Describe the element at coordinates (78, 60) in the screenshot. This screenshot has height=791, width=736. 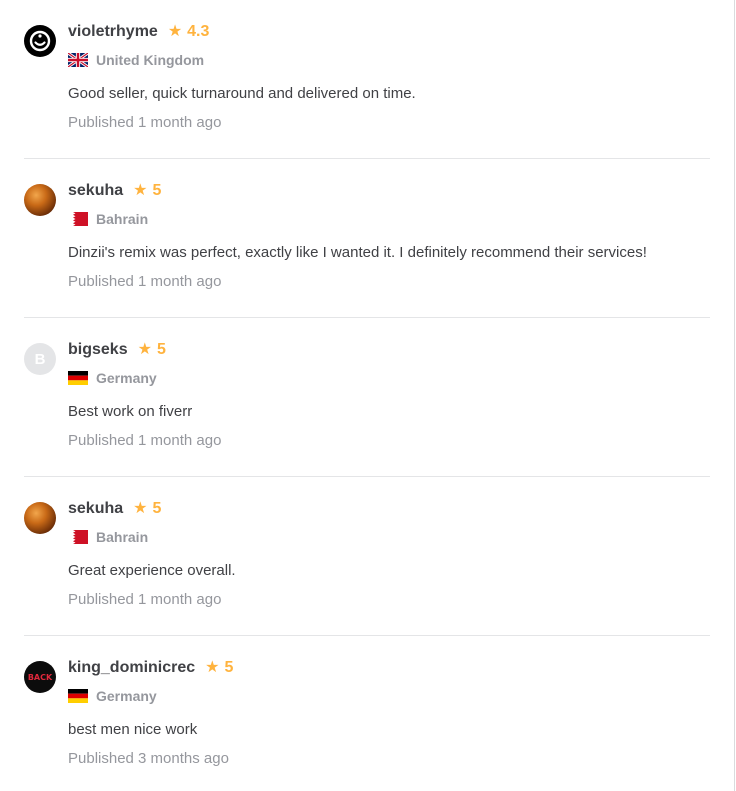
I see `uk-flag-icon` at that location.